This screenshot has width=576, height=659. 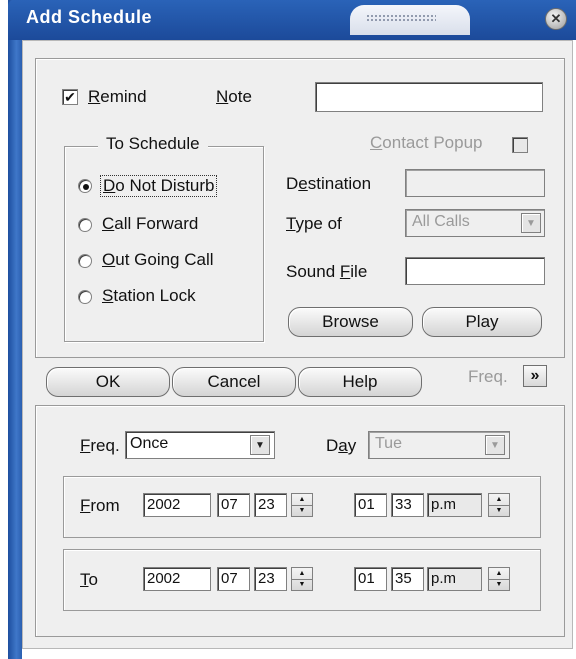 I want to click on freq-select: Once ▼, so click(x=200, y=445).